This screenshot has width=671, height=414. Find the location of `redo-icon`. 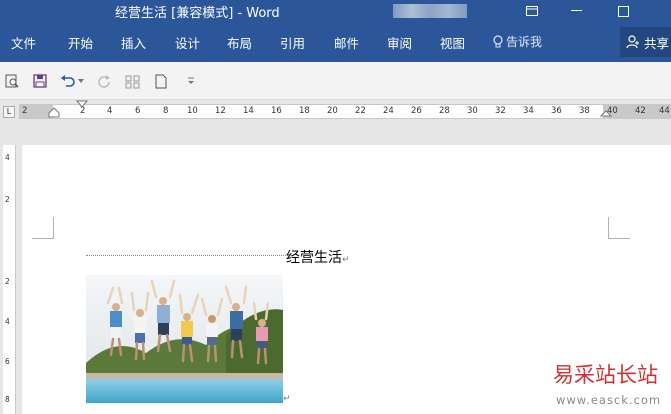

redo-icon is located at coordinates (104, 81).